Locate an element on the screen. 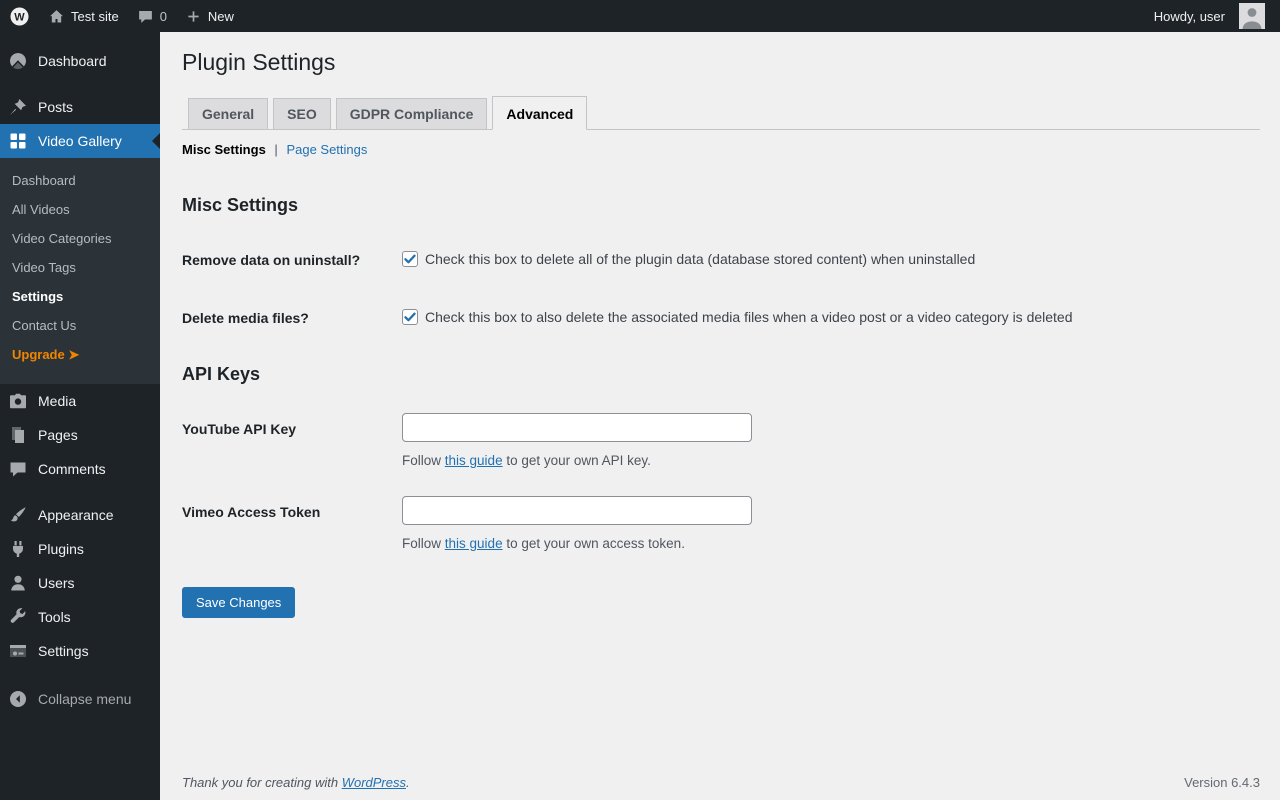 Image resolution: width=1280 pixels, height=800 pixels. remove-data-label: Remove data on uninstall? is located at coordinates (271, 259).